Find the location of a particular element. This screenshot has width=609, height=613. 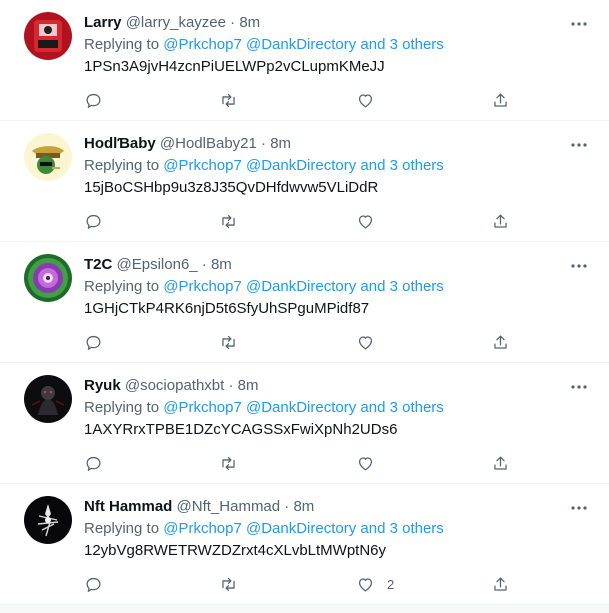

tweet-text: 1GHjCTkP4RK6njD5t6SfyUhSPguMPidf87 is located at coordinates (227, 308).